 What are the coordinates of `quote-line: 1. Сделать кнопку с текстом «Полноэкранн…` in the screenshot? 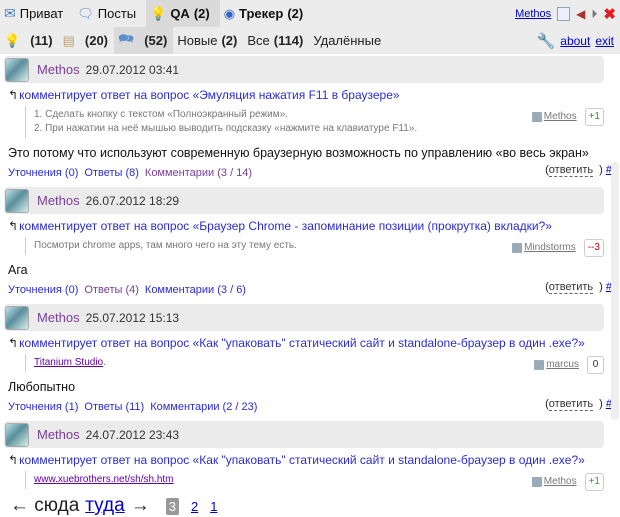 It's located at (161, 114).